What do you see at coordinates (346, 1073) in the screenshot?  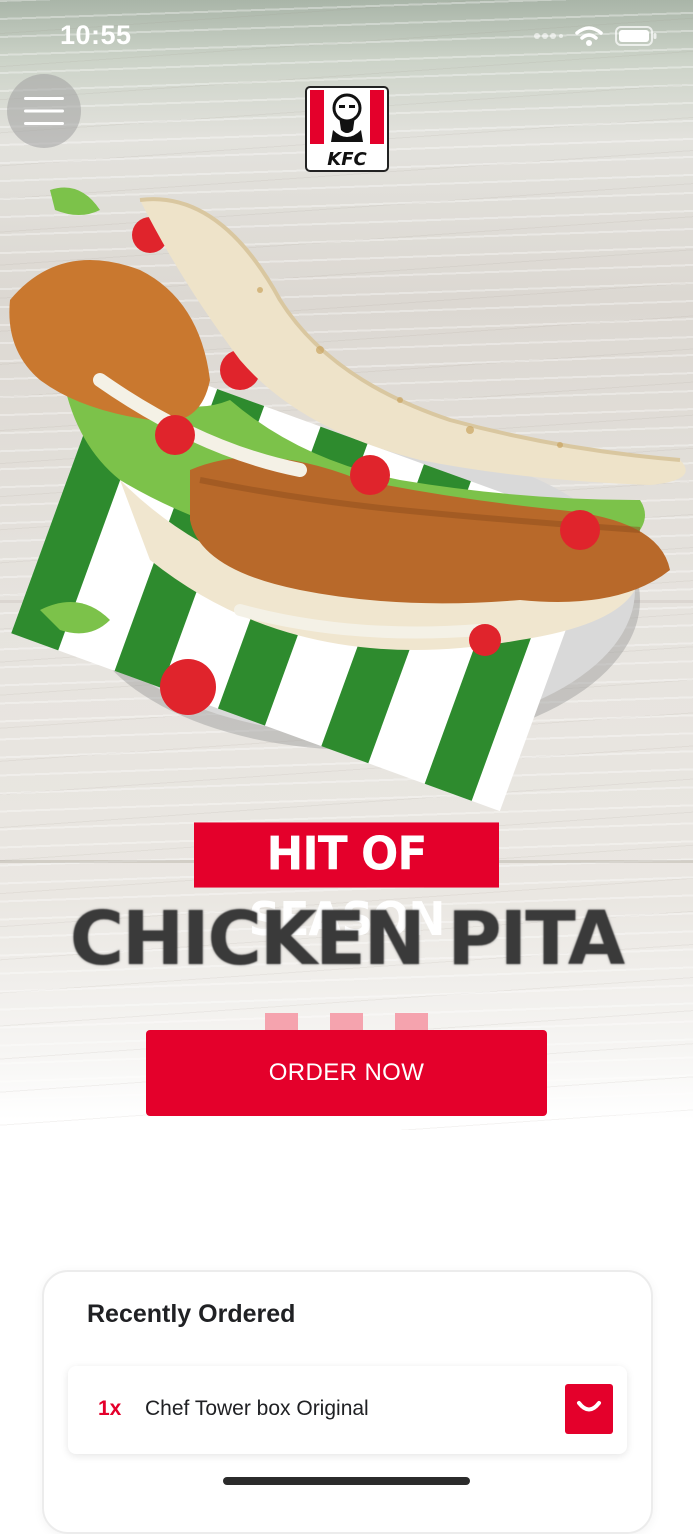 I see `order-now-button: ORDER NOW` at bounding box center [346, 1073].